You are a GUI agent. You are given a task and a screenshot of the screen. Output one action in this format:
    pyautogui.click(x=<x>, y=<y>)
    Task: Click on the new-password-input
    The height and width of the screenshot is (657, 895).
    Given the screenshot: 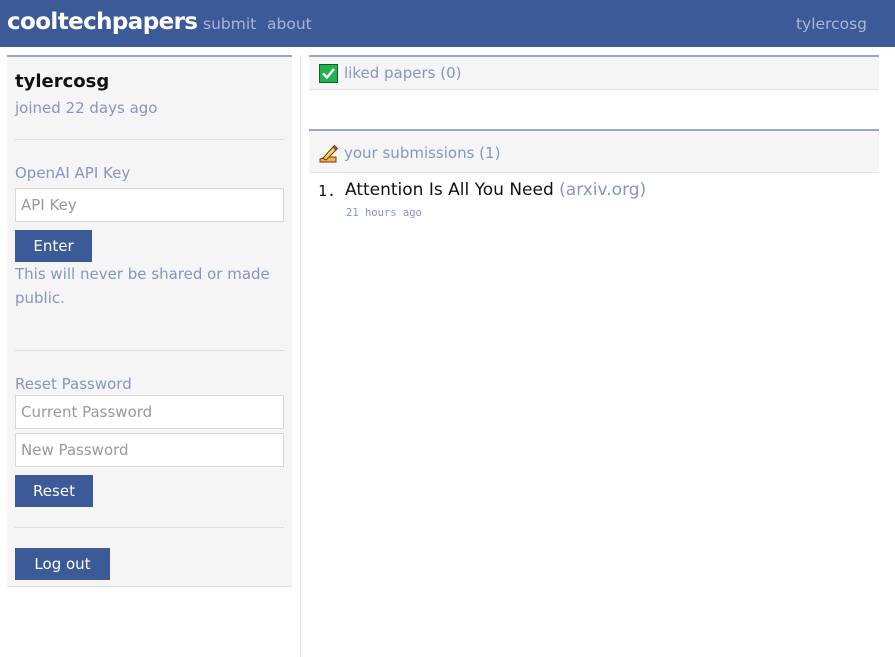 What is the action you would take?
    pyautogui.click(x=149, y=450)
    